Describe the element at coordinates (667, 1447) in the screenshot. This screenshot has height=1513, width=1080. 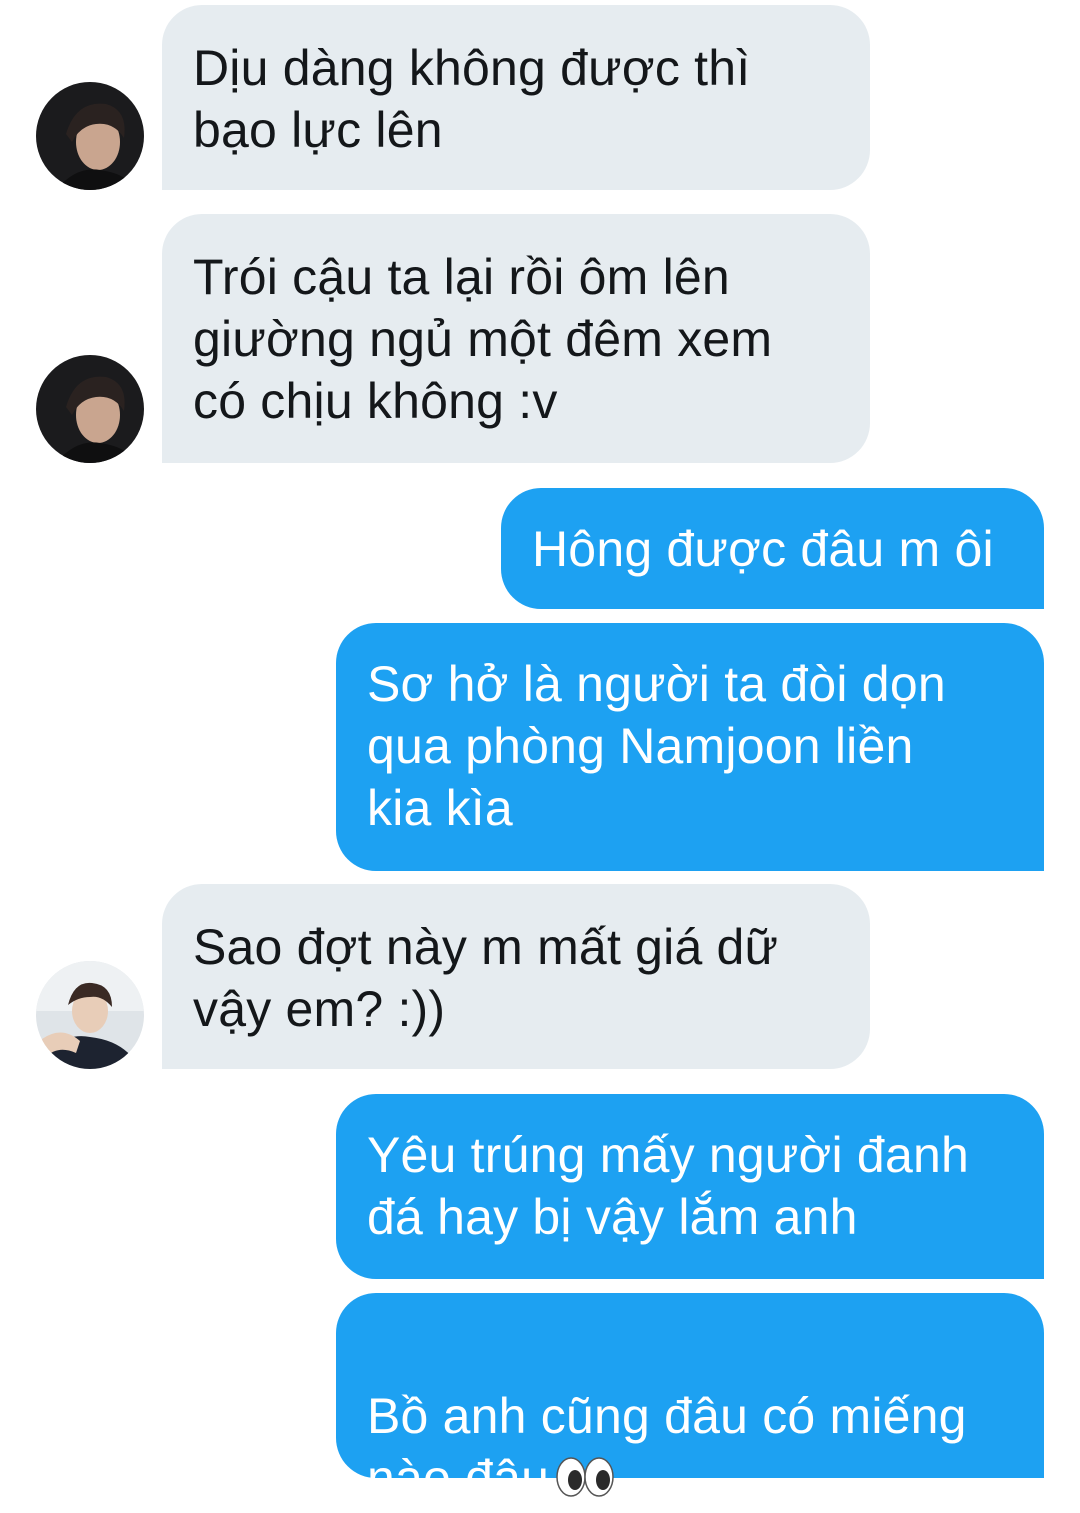
I see `message-text: Bồ anh cũng đâu có miếng nào đâu` at that location.